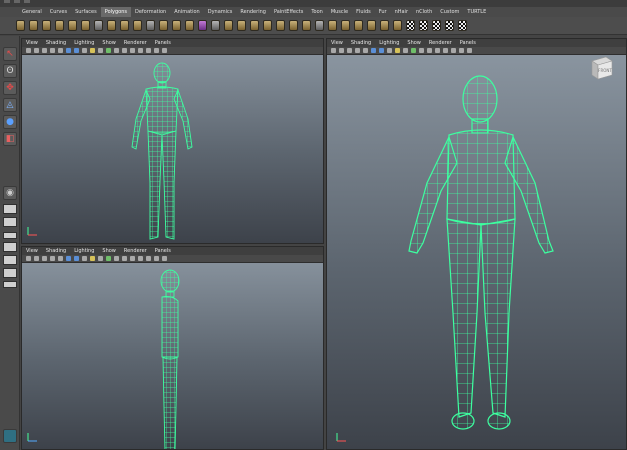  Describe the element at coordinates (288, 12) in the screenshot. I see `shelf-tab-painteffects: PaintEffects` at that location.